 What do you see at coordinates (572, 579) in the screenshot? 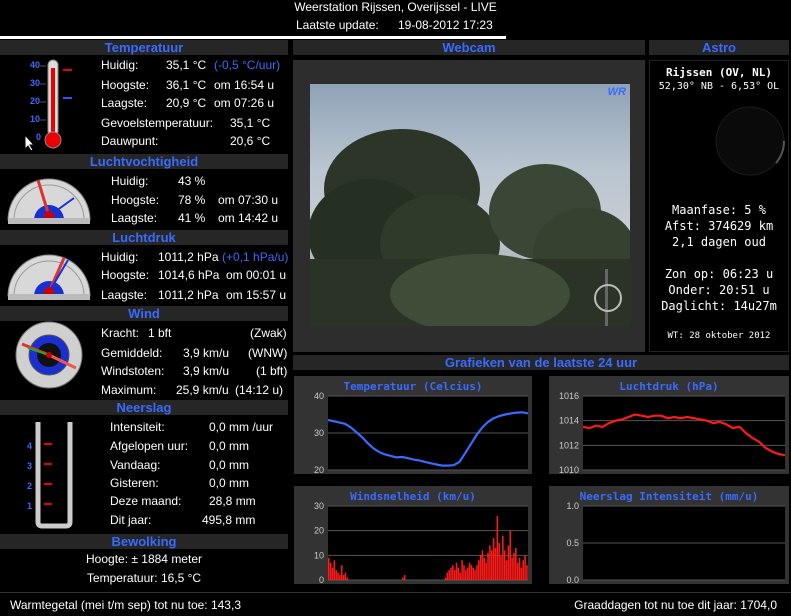
I see `rain-chart-tick-label: 0.0` at bounding box center [572, 579].